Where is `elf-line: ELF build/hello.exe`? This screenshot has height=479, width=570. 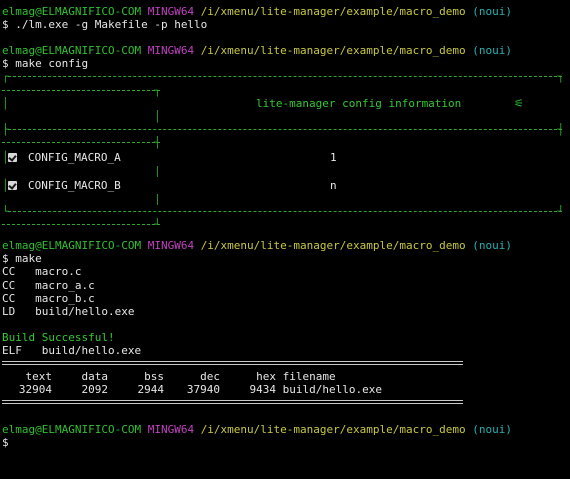
elf-line: ELF build/hello.exe is located at coordinates (285, 350).